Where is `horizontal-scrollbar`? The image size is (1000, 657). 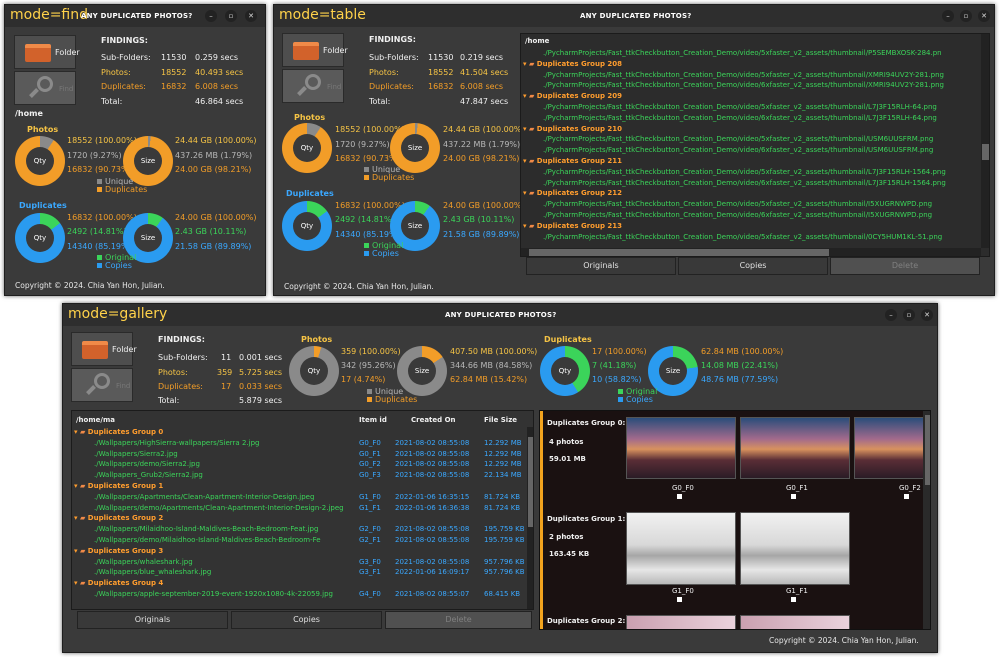
horizontal-scrollbar is located at coordinates (751, 252).